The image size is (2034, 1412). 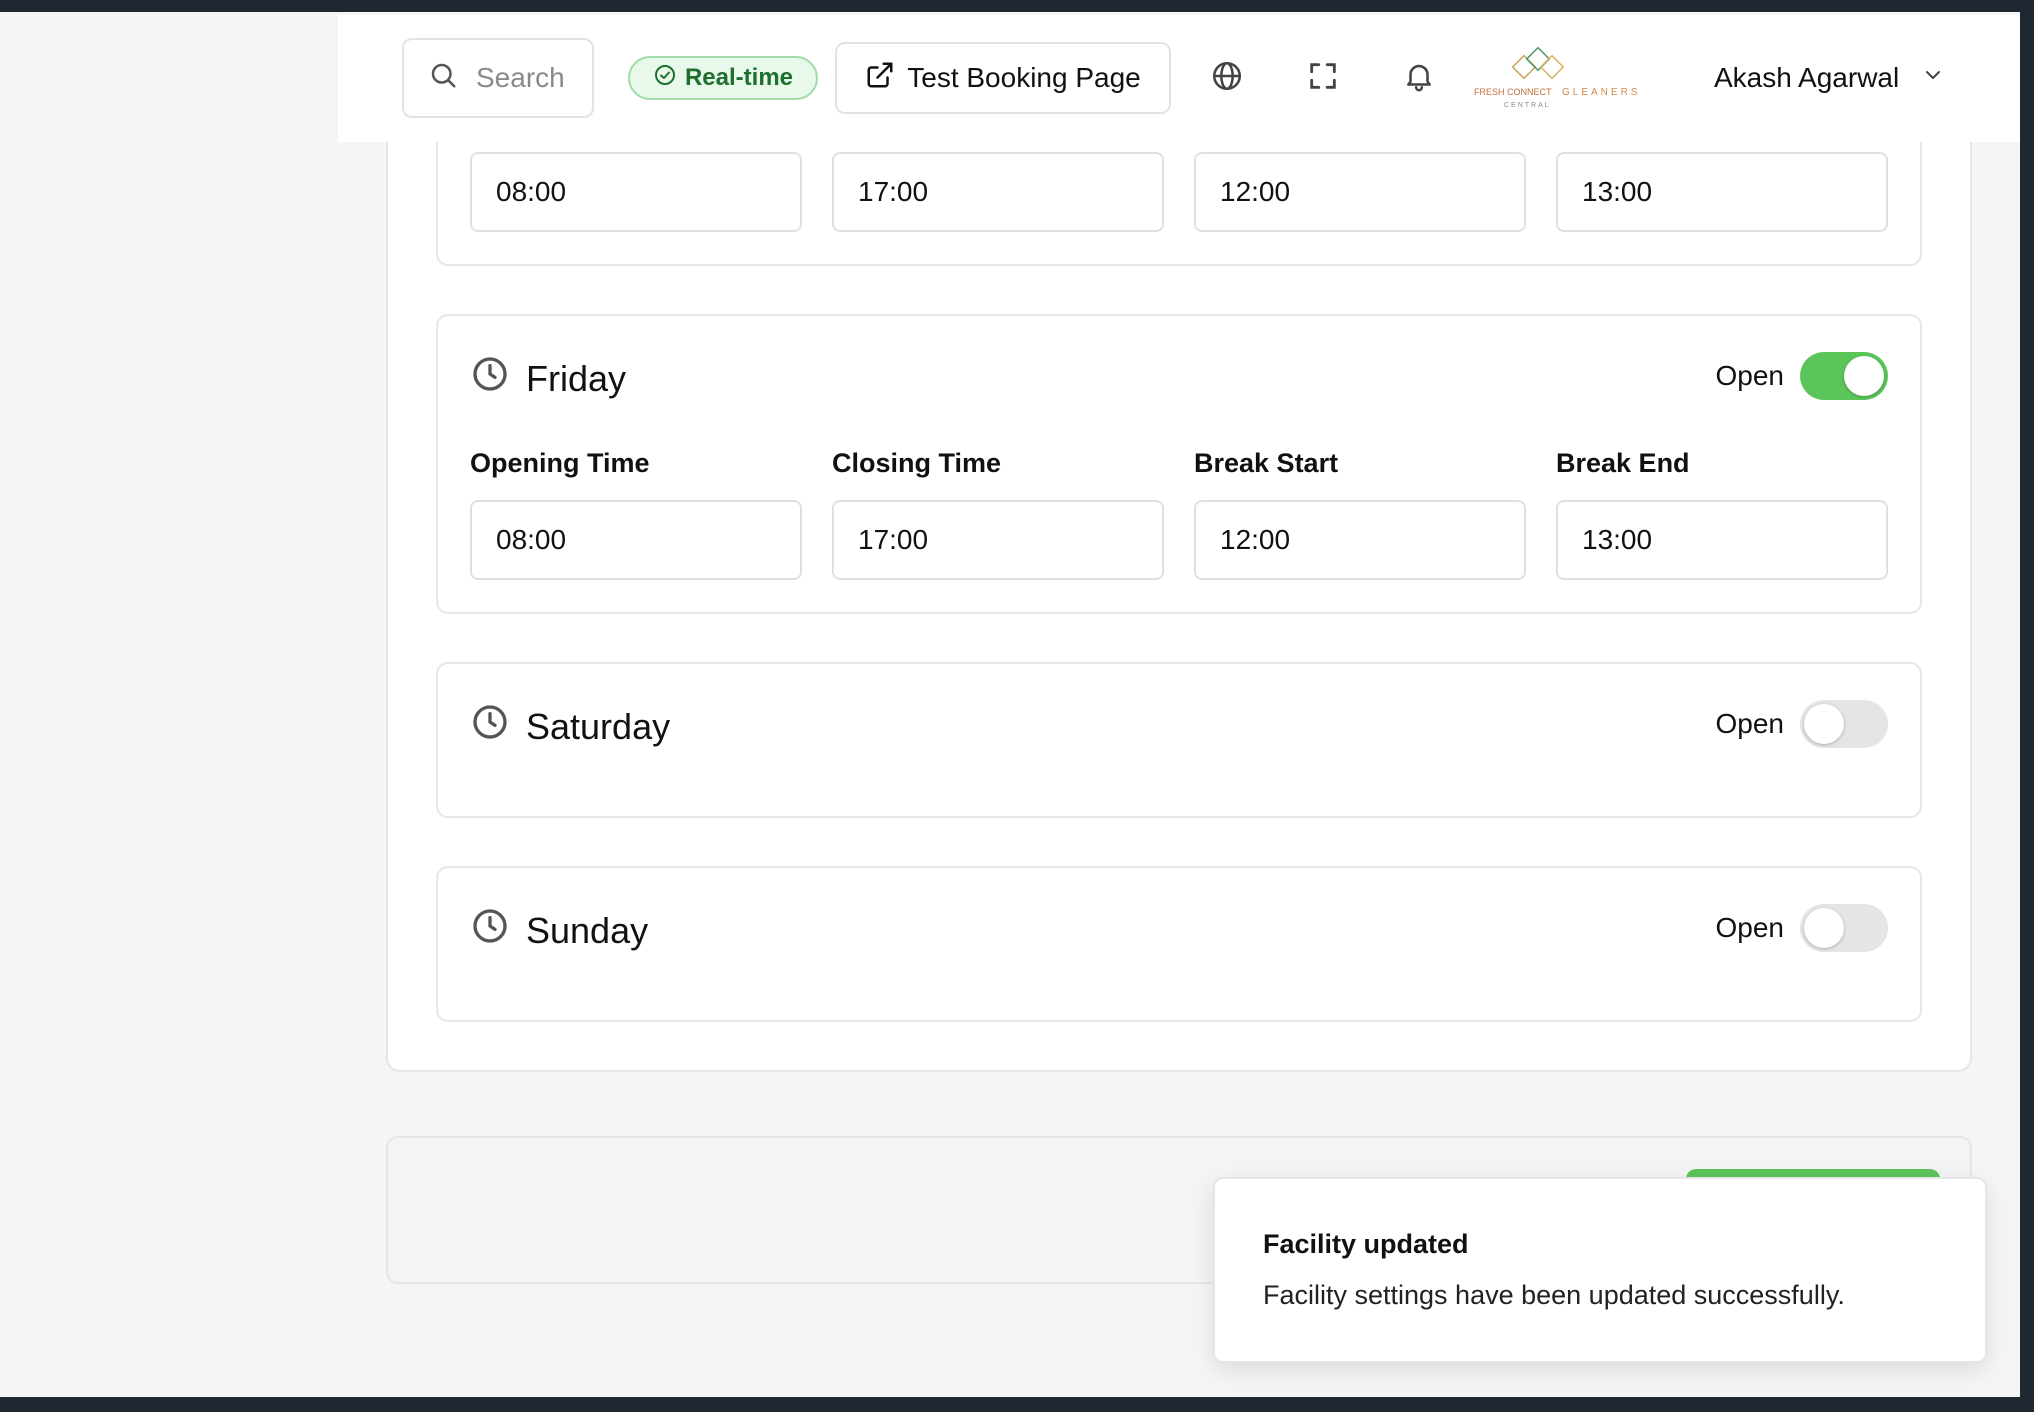 What do you see at coordinates (1527, 105) in the screenshot?
I see `logo-text-sub: CENTRAL` at bounding box center [1527, 105].